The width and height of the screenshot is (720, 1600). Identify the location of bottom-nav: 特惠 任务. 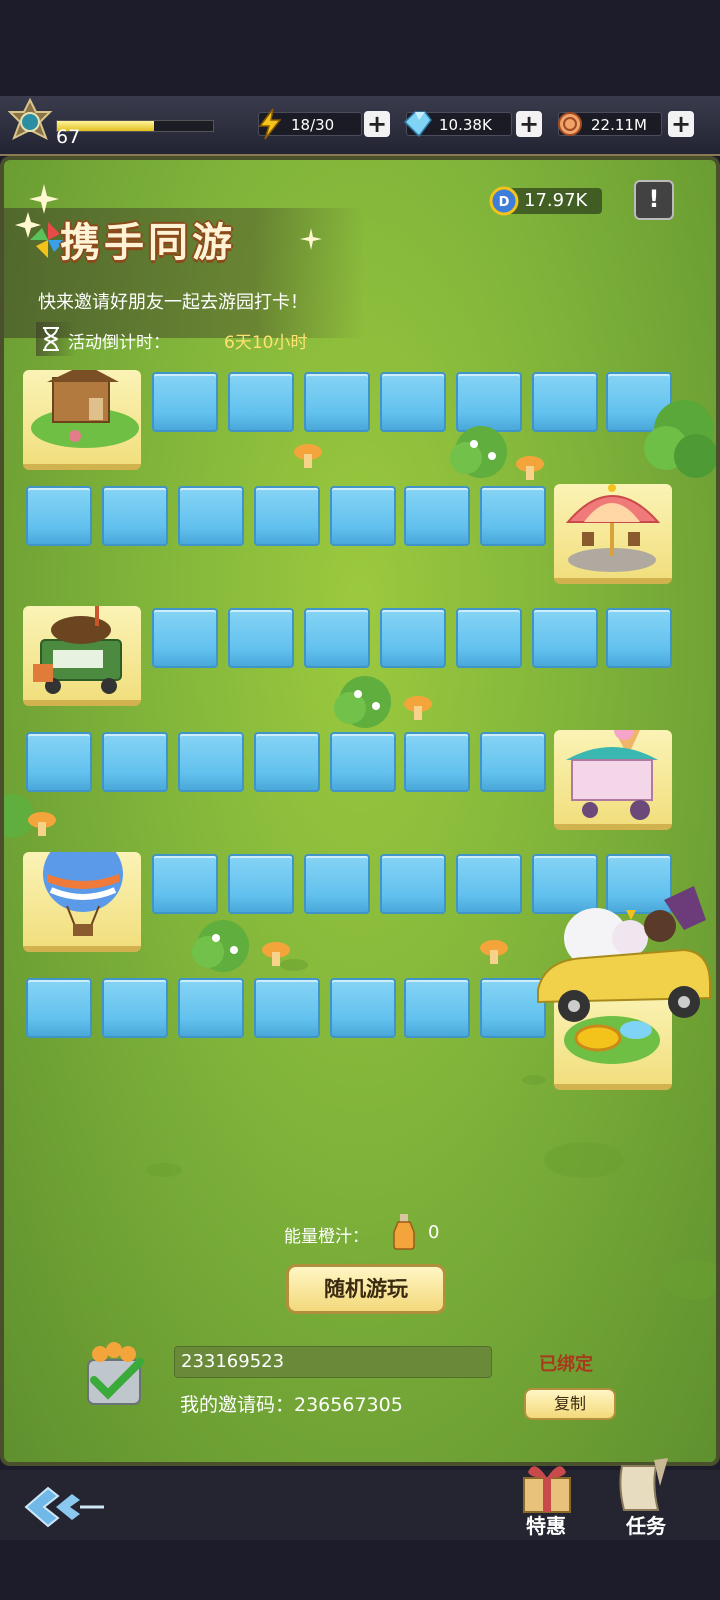
(360, 1499).